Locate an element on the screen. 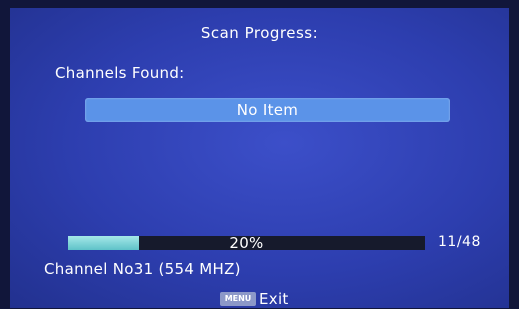  menu-key-icon: MENU is located at coordinates (238, 299).